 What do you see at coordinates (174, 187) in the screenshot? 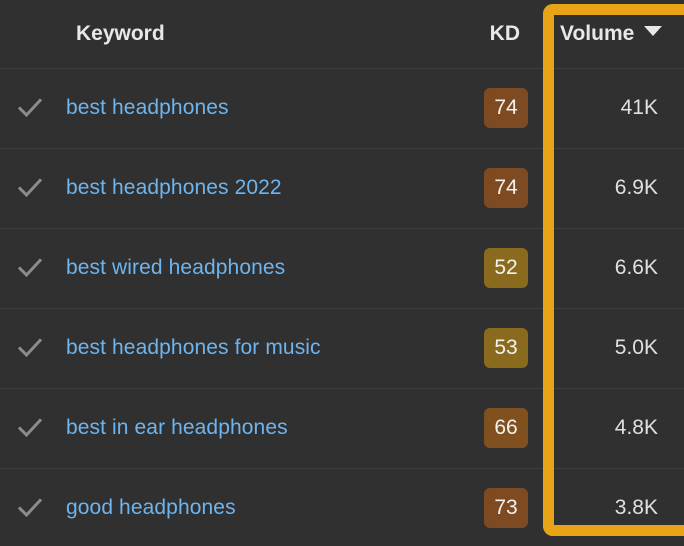
I see `keyword-link: best headphones 2022` at bounding box center [174, 187].